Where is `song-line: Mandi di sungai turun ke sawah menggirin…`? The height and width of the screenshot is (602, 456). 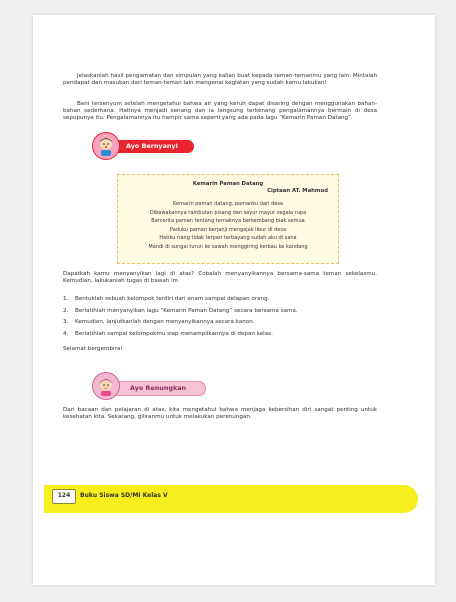
song-line: Mandi di sungai turun ke sawah menggirin… is located at coordinates (228, 246).